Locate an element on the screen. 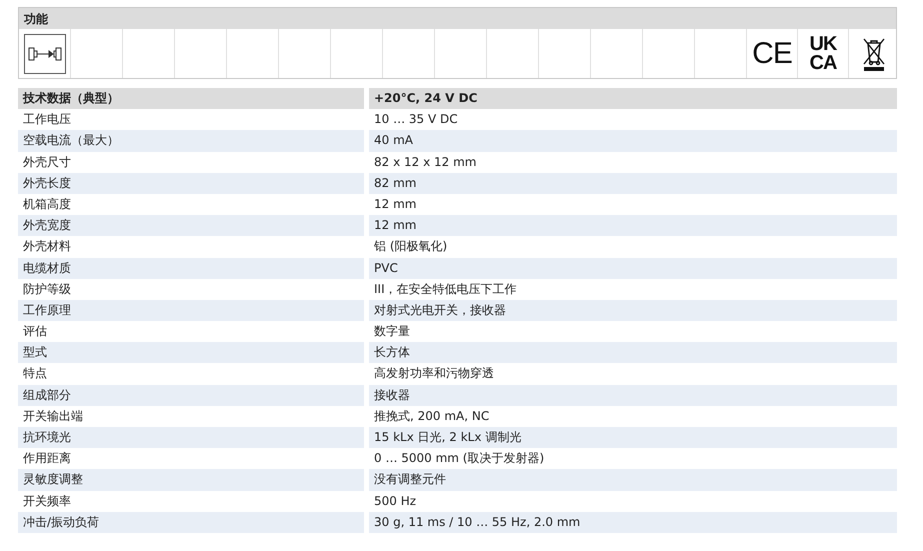  spec-value: 数字量 is located at coordinates (392, 331).